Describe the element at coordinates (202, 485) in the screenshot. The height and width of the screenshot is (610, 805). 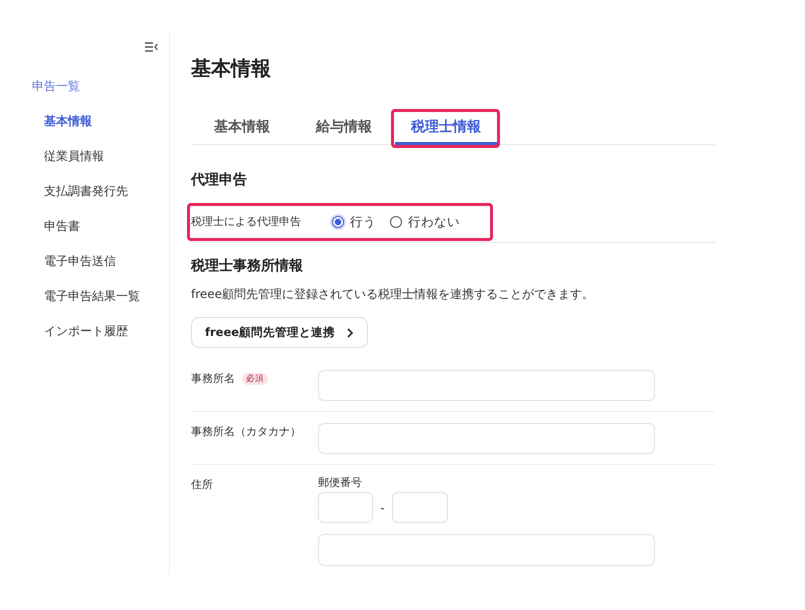
I see `field-label: 住所` at that location.